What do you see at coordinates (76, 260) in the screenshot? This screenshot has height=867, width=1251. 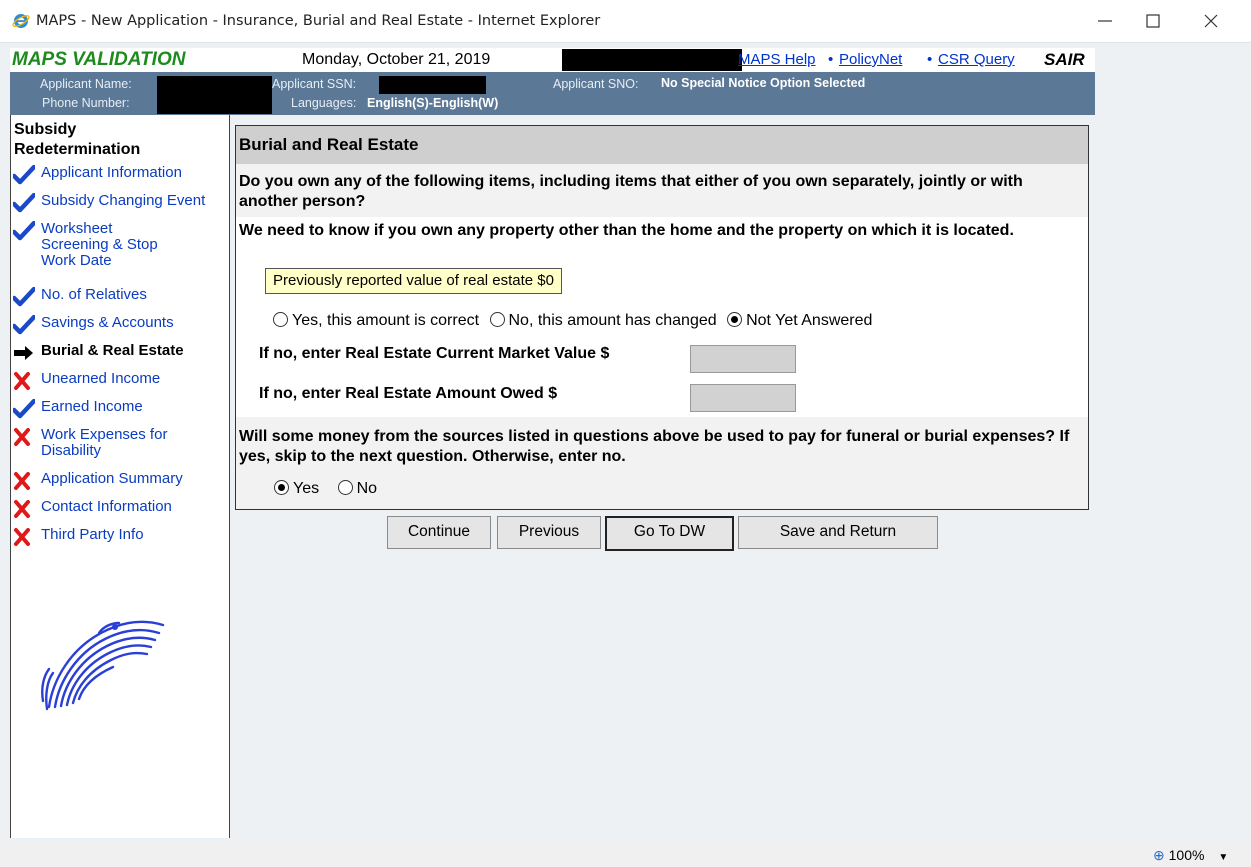 I see `label-line: Work Date` at bounding box center [76, 260].